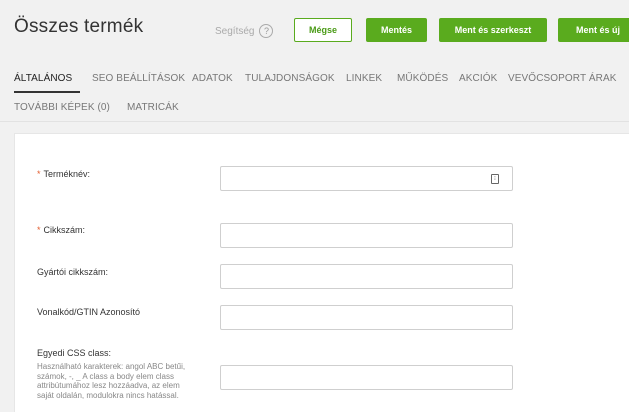  I want to click on tab-data: ADATOK, so click(212, 78).